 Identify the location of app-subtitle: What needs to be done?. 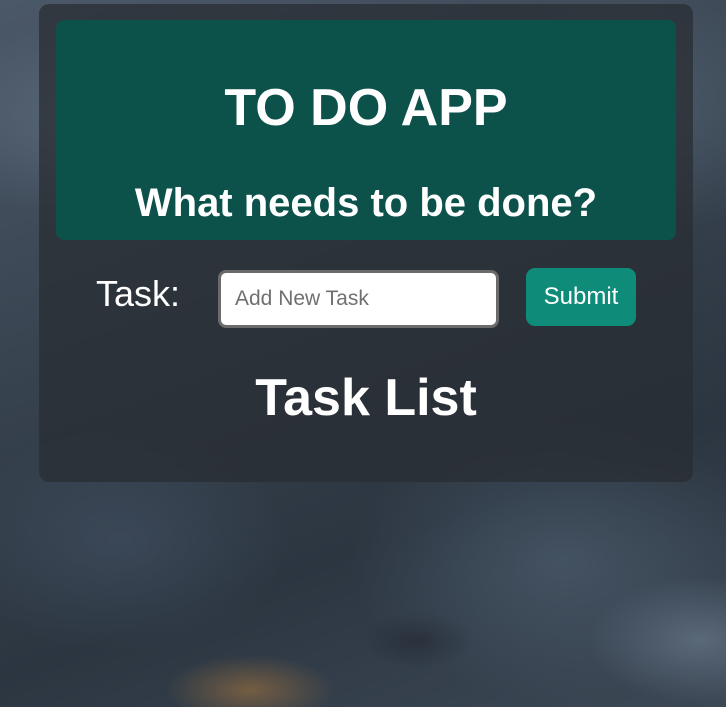
(366, 203).